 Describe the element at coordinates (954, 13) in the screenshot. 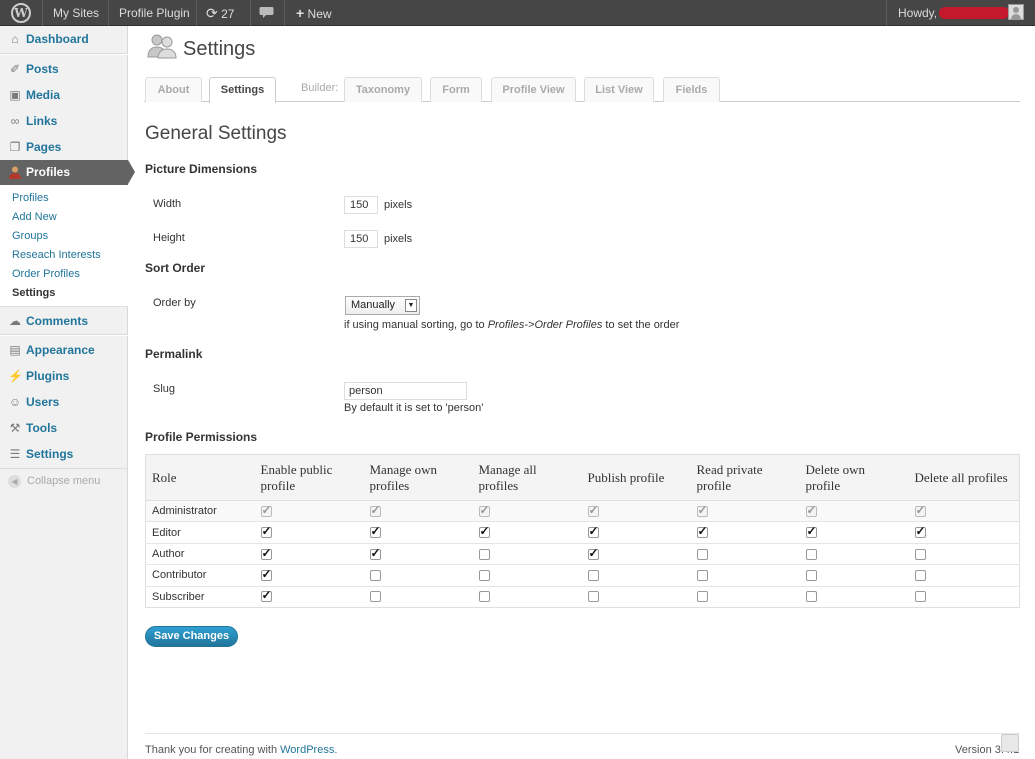

I see `howdy-account: Howdy,` at that location.